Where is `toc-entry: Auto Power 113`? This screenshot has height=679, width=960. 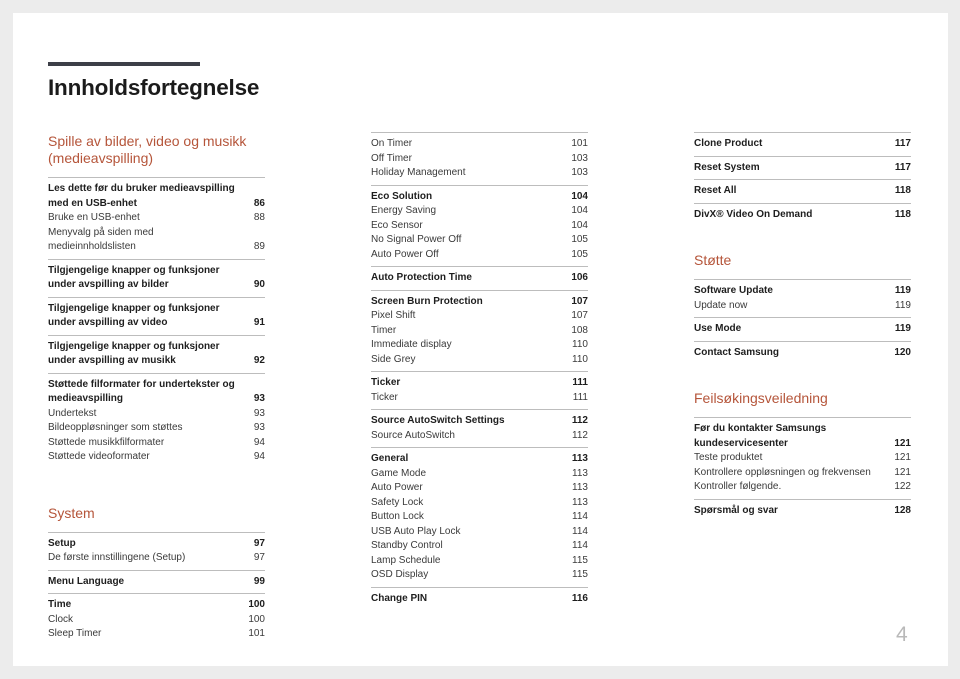
toc-entry: Auto Power 113 is located at coordinates (479, 488).